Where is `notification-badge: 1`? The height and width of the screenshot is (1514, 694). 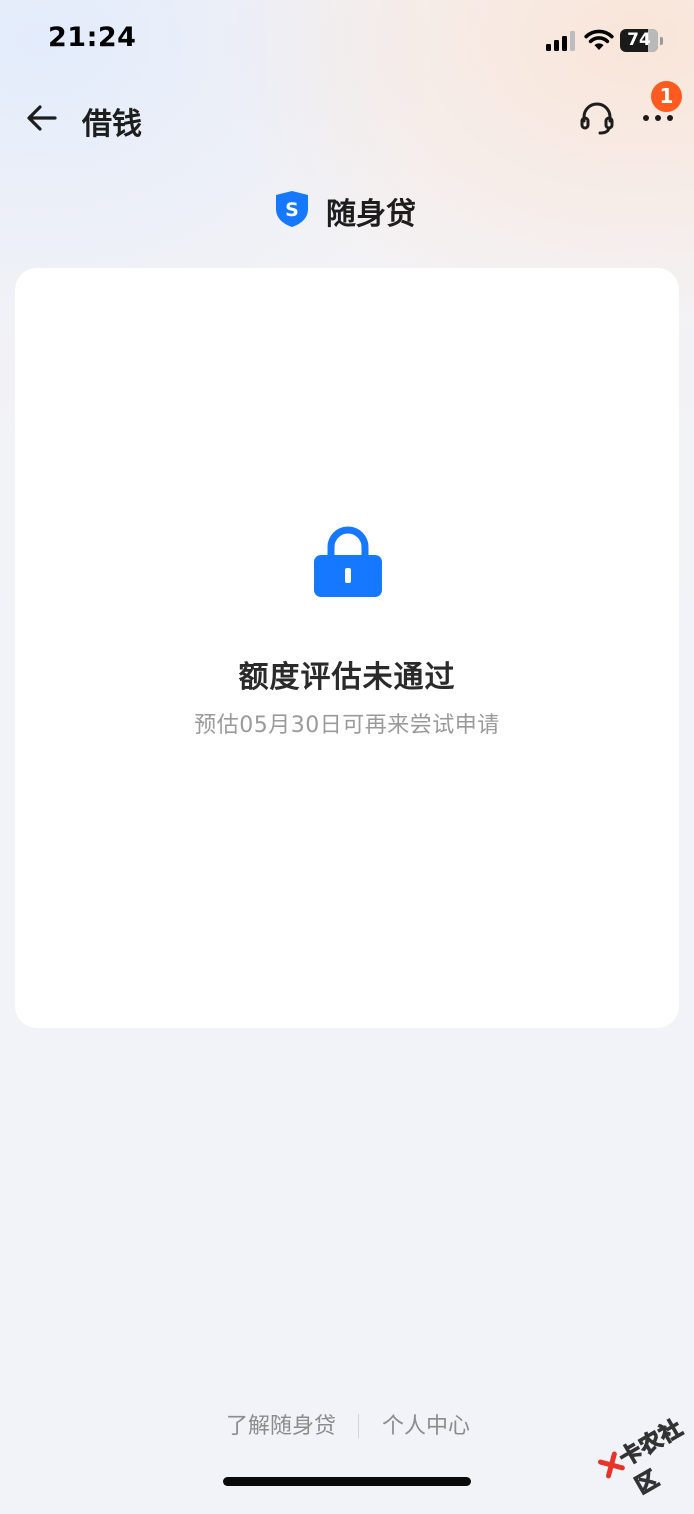
notification-badge: 1 is located at coordinates (666, 96).